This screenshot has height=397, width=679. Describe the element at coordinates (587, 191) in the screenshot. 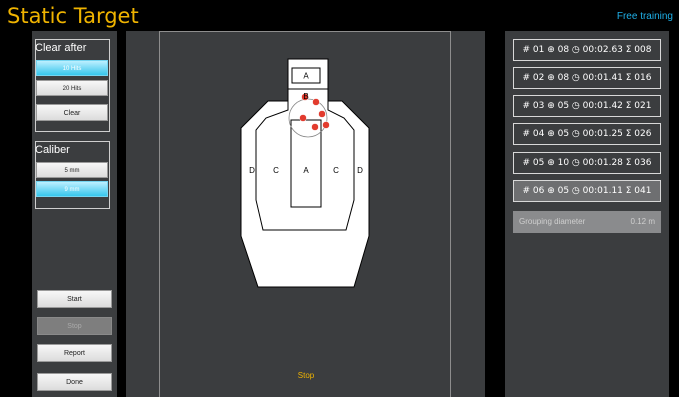

I see `shot-row-selected: # 06 ⊕ 05 ◷ 00:01.11 Σ 041` at that location.